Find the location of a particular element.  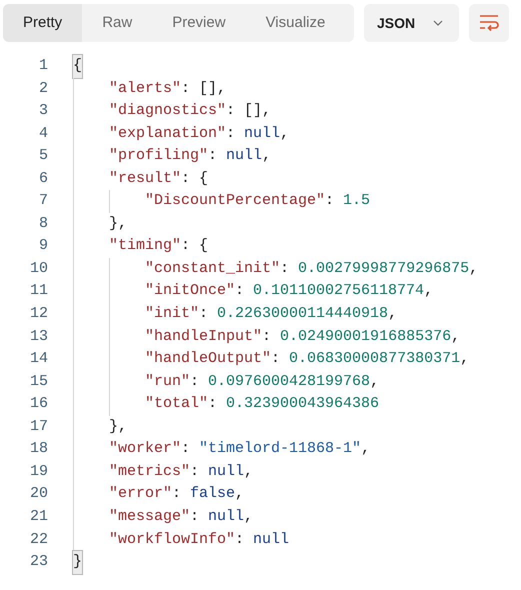

json-number: 0.02490001916885376 is located at coordinates (366, 336).